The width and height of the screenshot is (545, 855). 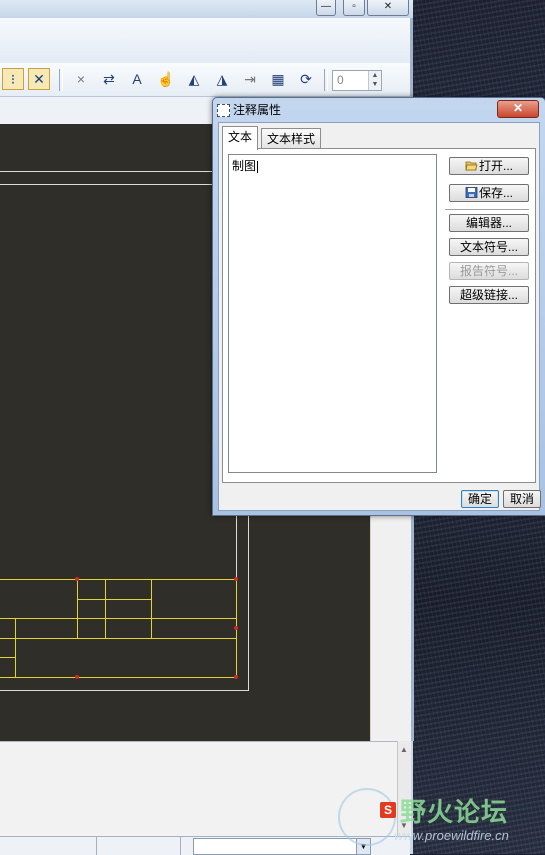 I want to click on ribbon-area, so click(x=206, y=40).